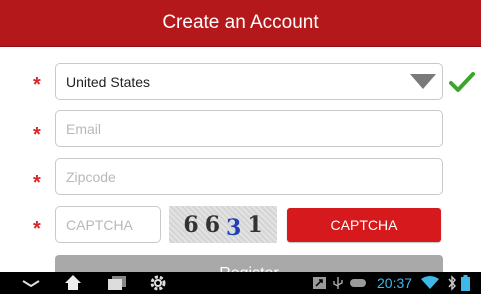 This screenshot has width=481, height=294. I want to click on checkmark-icon, so click(462, 82).